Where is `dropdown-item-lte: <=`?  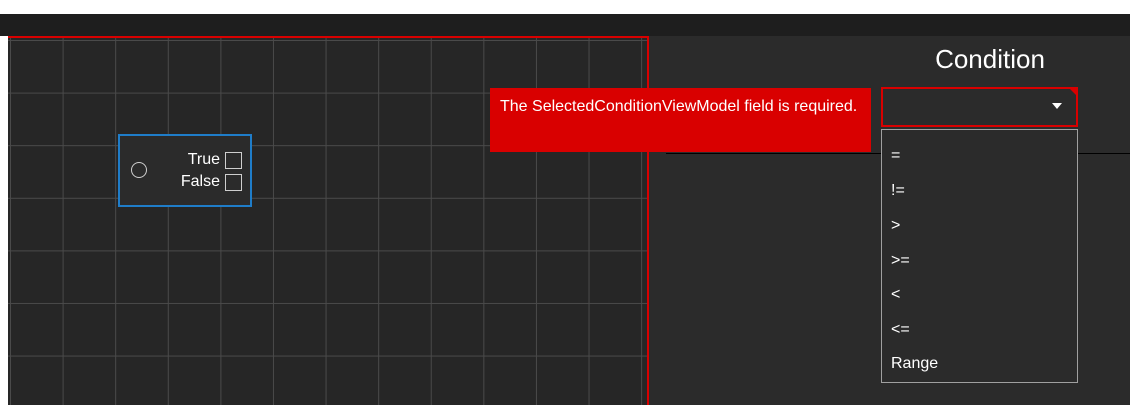 dropdown-item-lte: <= is located at coordinates (981, 330).